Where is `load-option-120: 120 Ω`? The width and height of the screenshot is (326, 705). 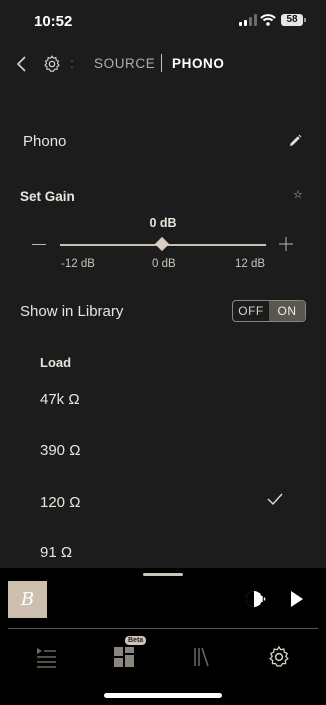
load-option-120: 120 Ω is located at coordinates (60, 502).